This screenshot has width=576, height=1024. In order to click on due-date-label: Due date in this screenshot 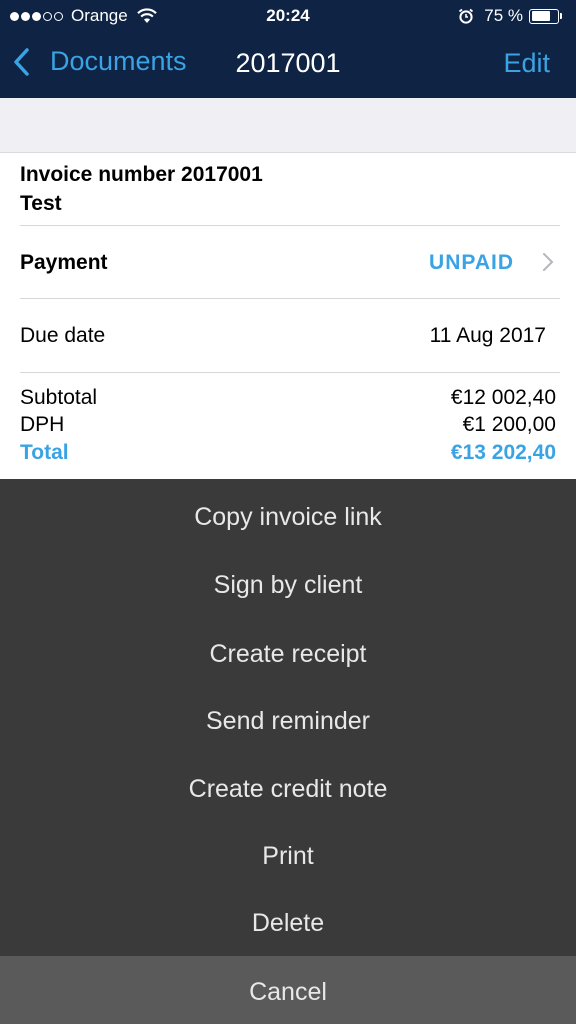, I will do `click(63, 335)`.